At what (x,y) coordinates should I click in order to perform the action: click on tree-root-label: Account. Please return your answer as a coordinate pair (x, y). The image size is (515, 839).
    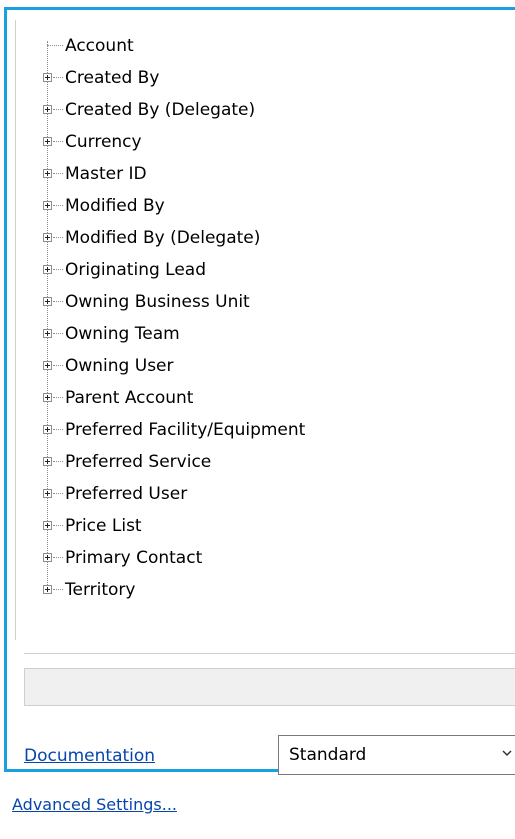
    Looking at the image, I should click on (99, 46).